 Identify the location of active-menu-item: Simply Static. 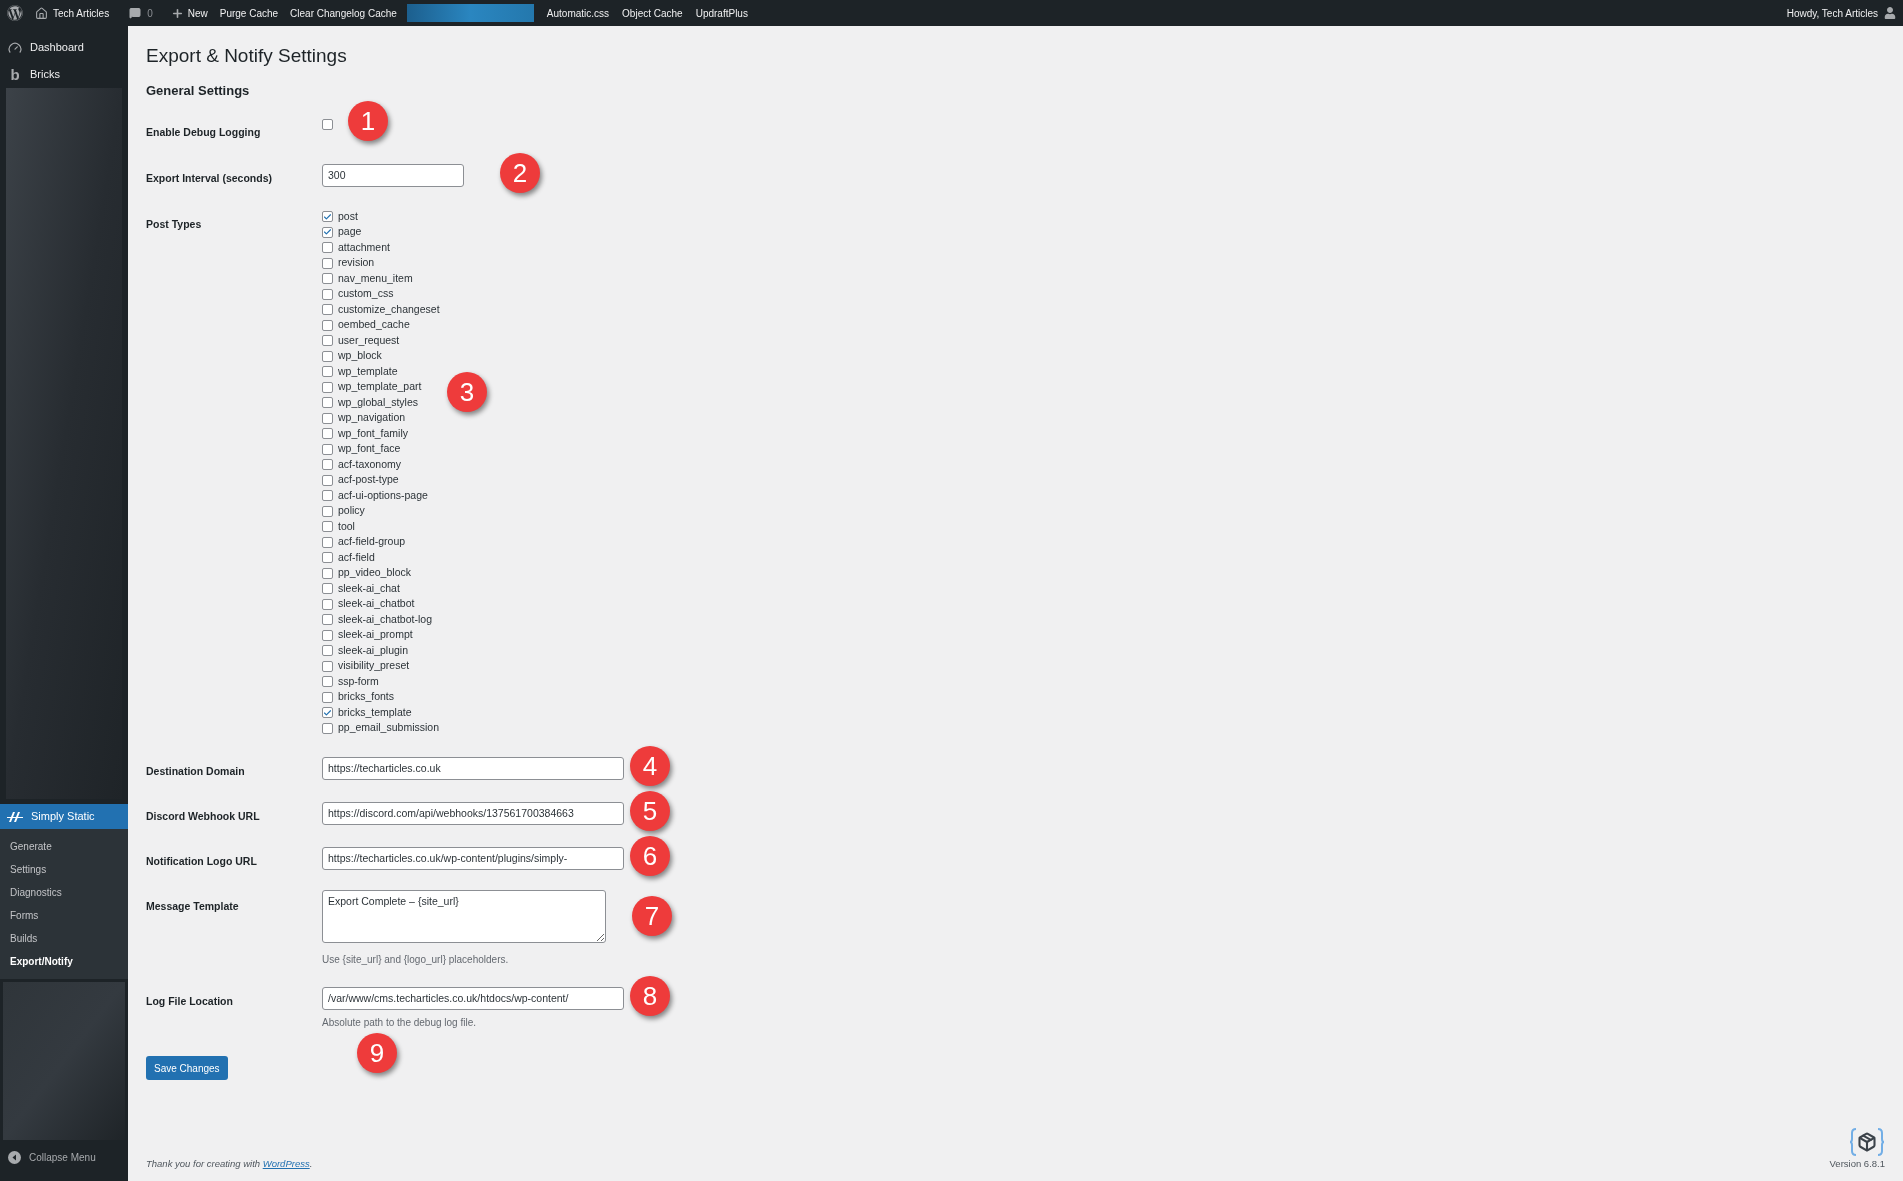
(64, 816).